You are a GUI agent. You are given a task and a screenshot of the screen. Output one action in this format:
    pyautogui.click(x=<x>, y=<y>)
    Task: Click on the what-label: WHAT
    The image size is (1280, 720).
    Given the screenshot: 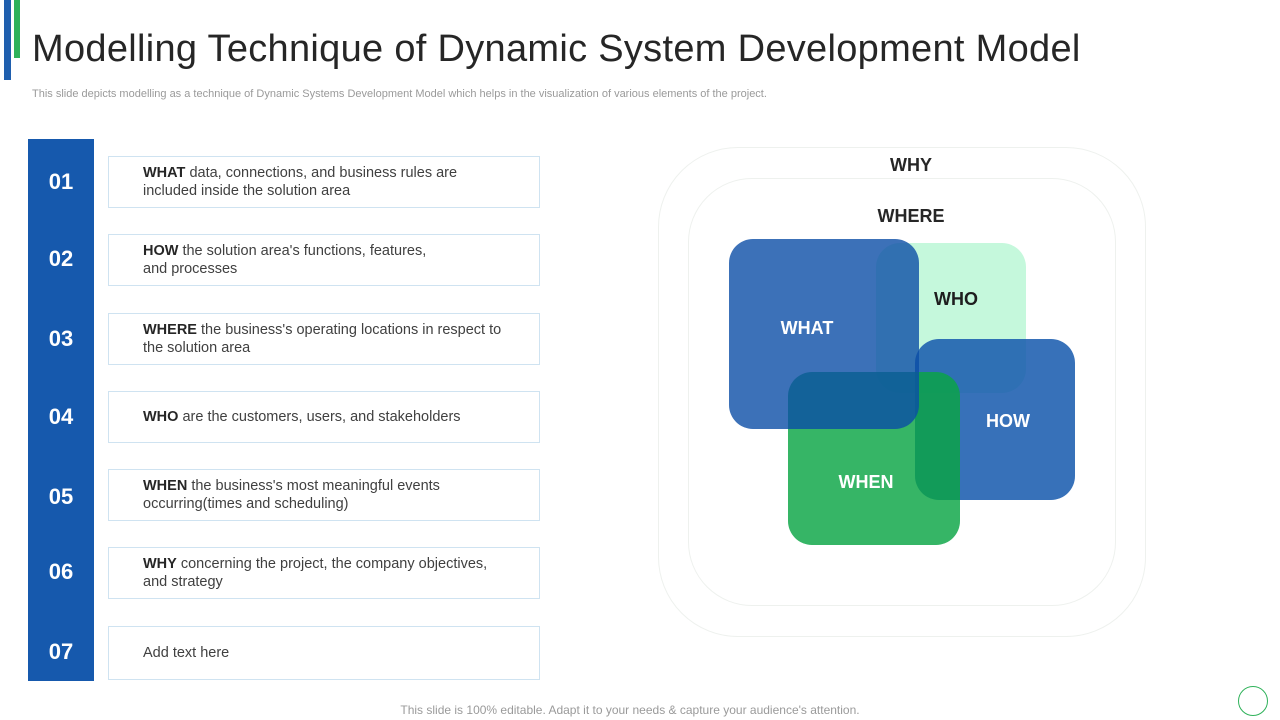 What is the action you would take?
    pyautogui.click(x=807, y=328)
    